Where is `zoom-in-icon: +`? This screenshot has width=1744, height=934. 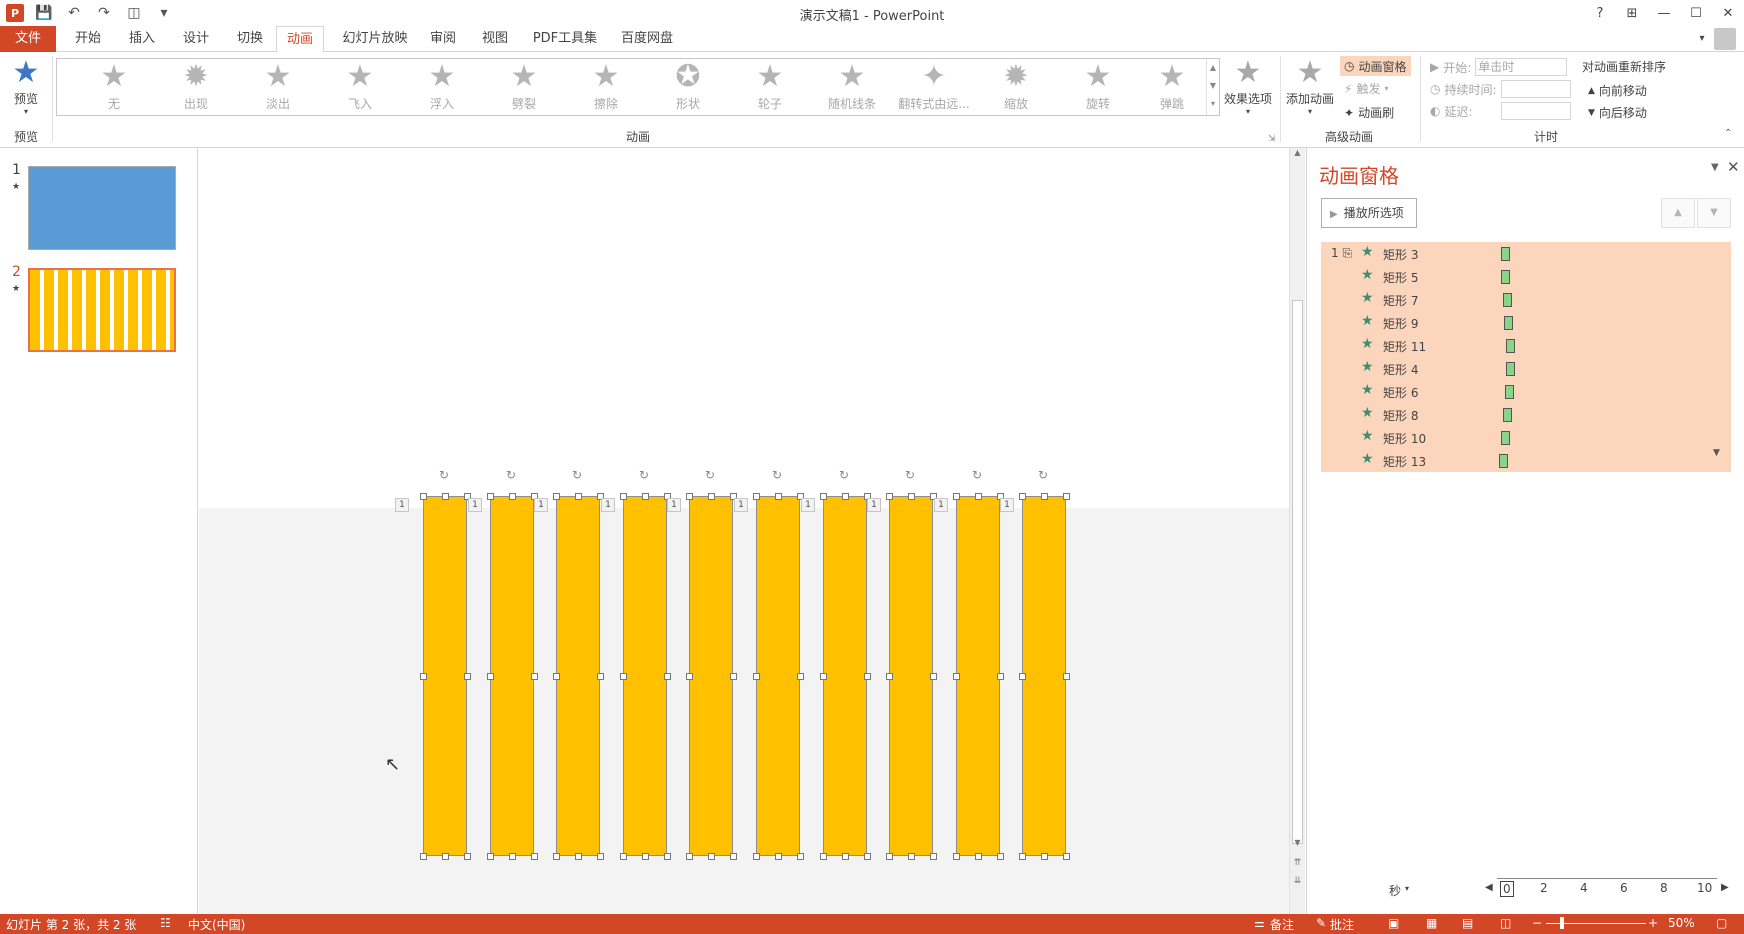
zoom-in-icon: + is located at coordinates (1653, 923).